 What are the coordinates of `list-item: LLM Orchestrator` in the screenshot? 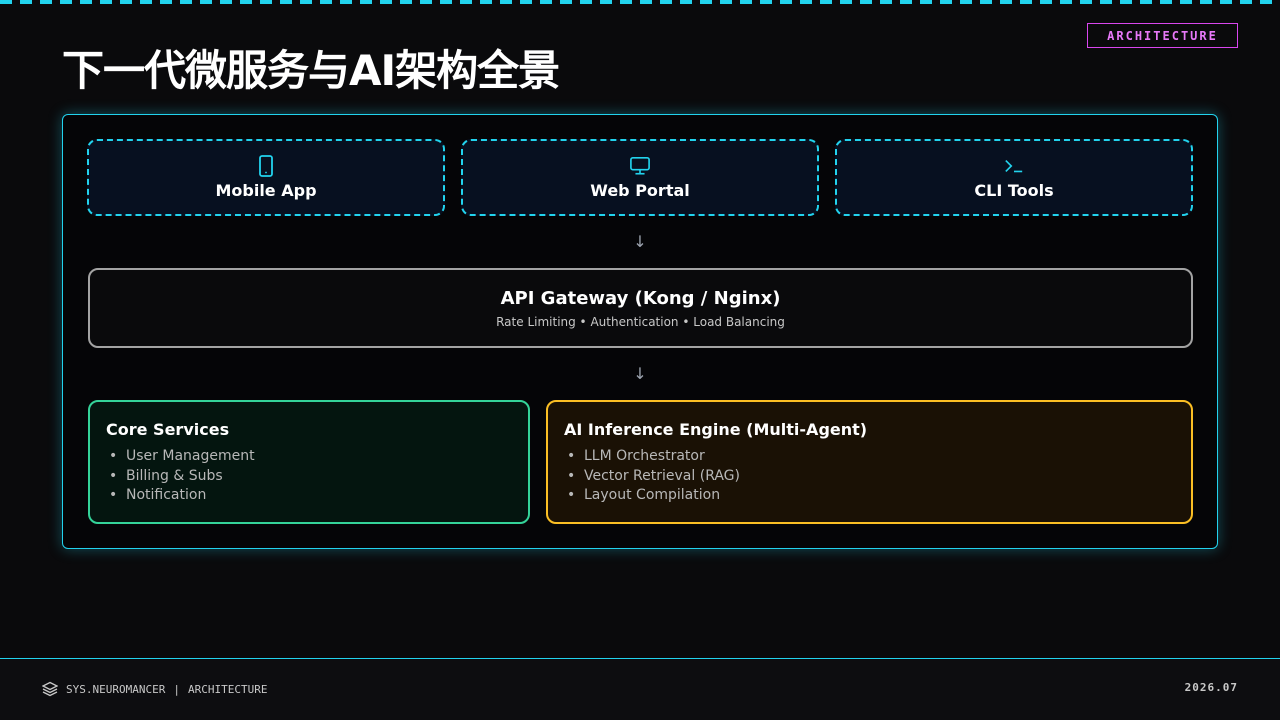 It's located at (869, 457).